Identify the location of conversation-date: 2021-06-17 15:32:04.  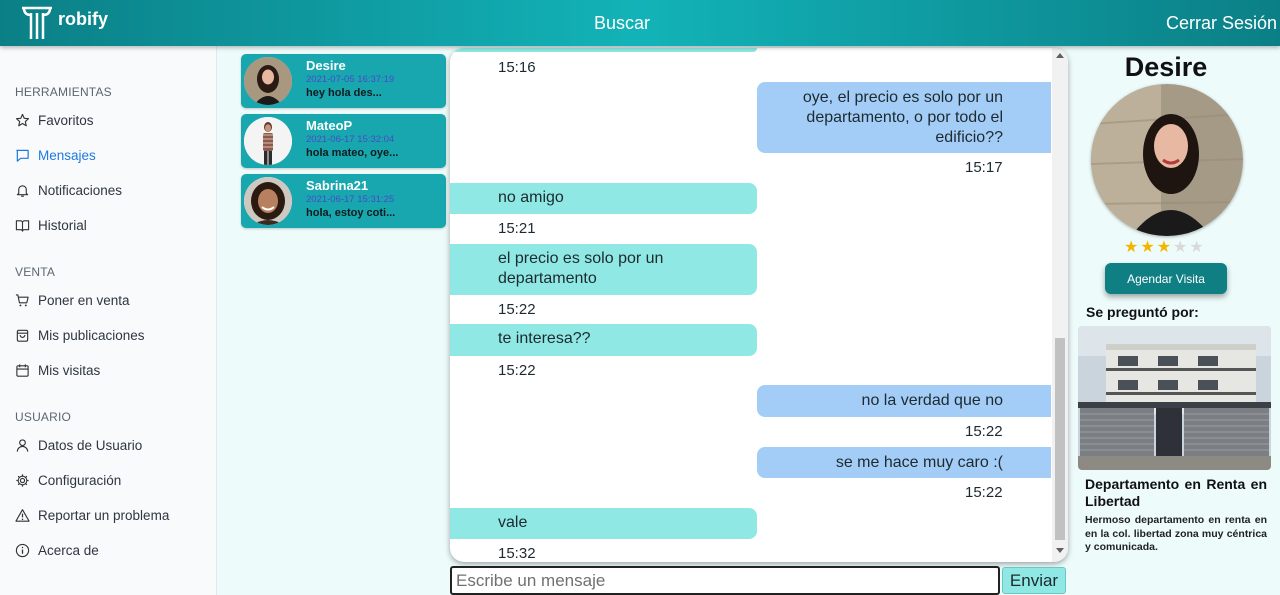
(350, 139).